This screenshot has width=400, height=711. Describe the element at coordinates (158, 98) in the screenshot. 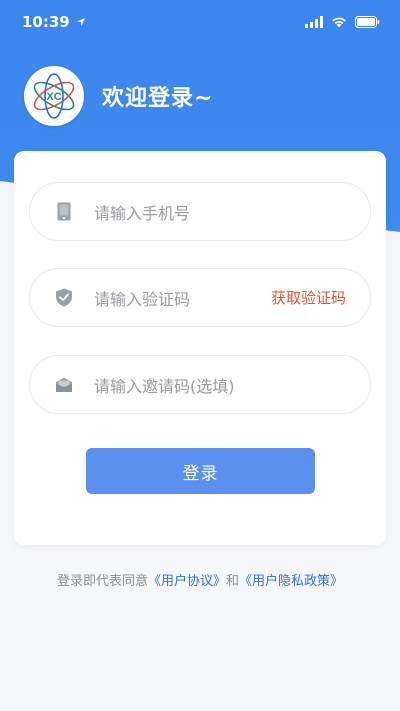

I see `welcome-title: 欢迎登录~` at that location.